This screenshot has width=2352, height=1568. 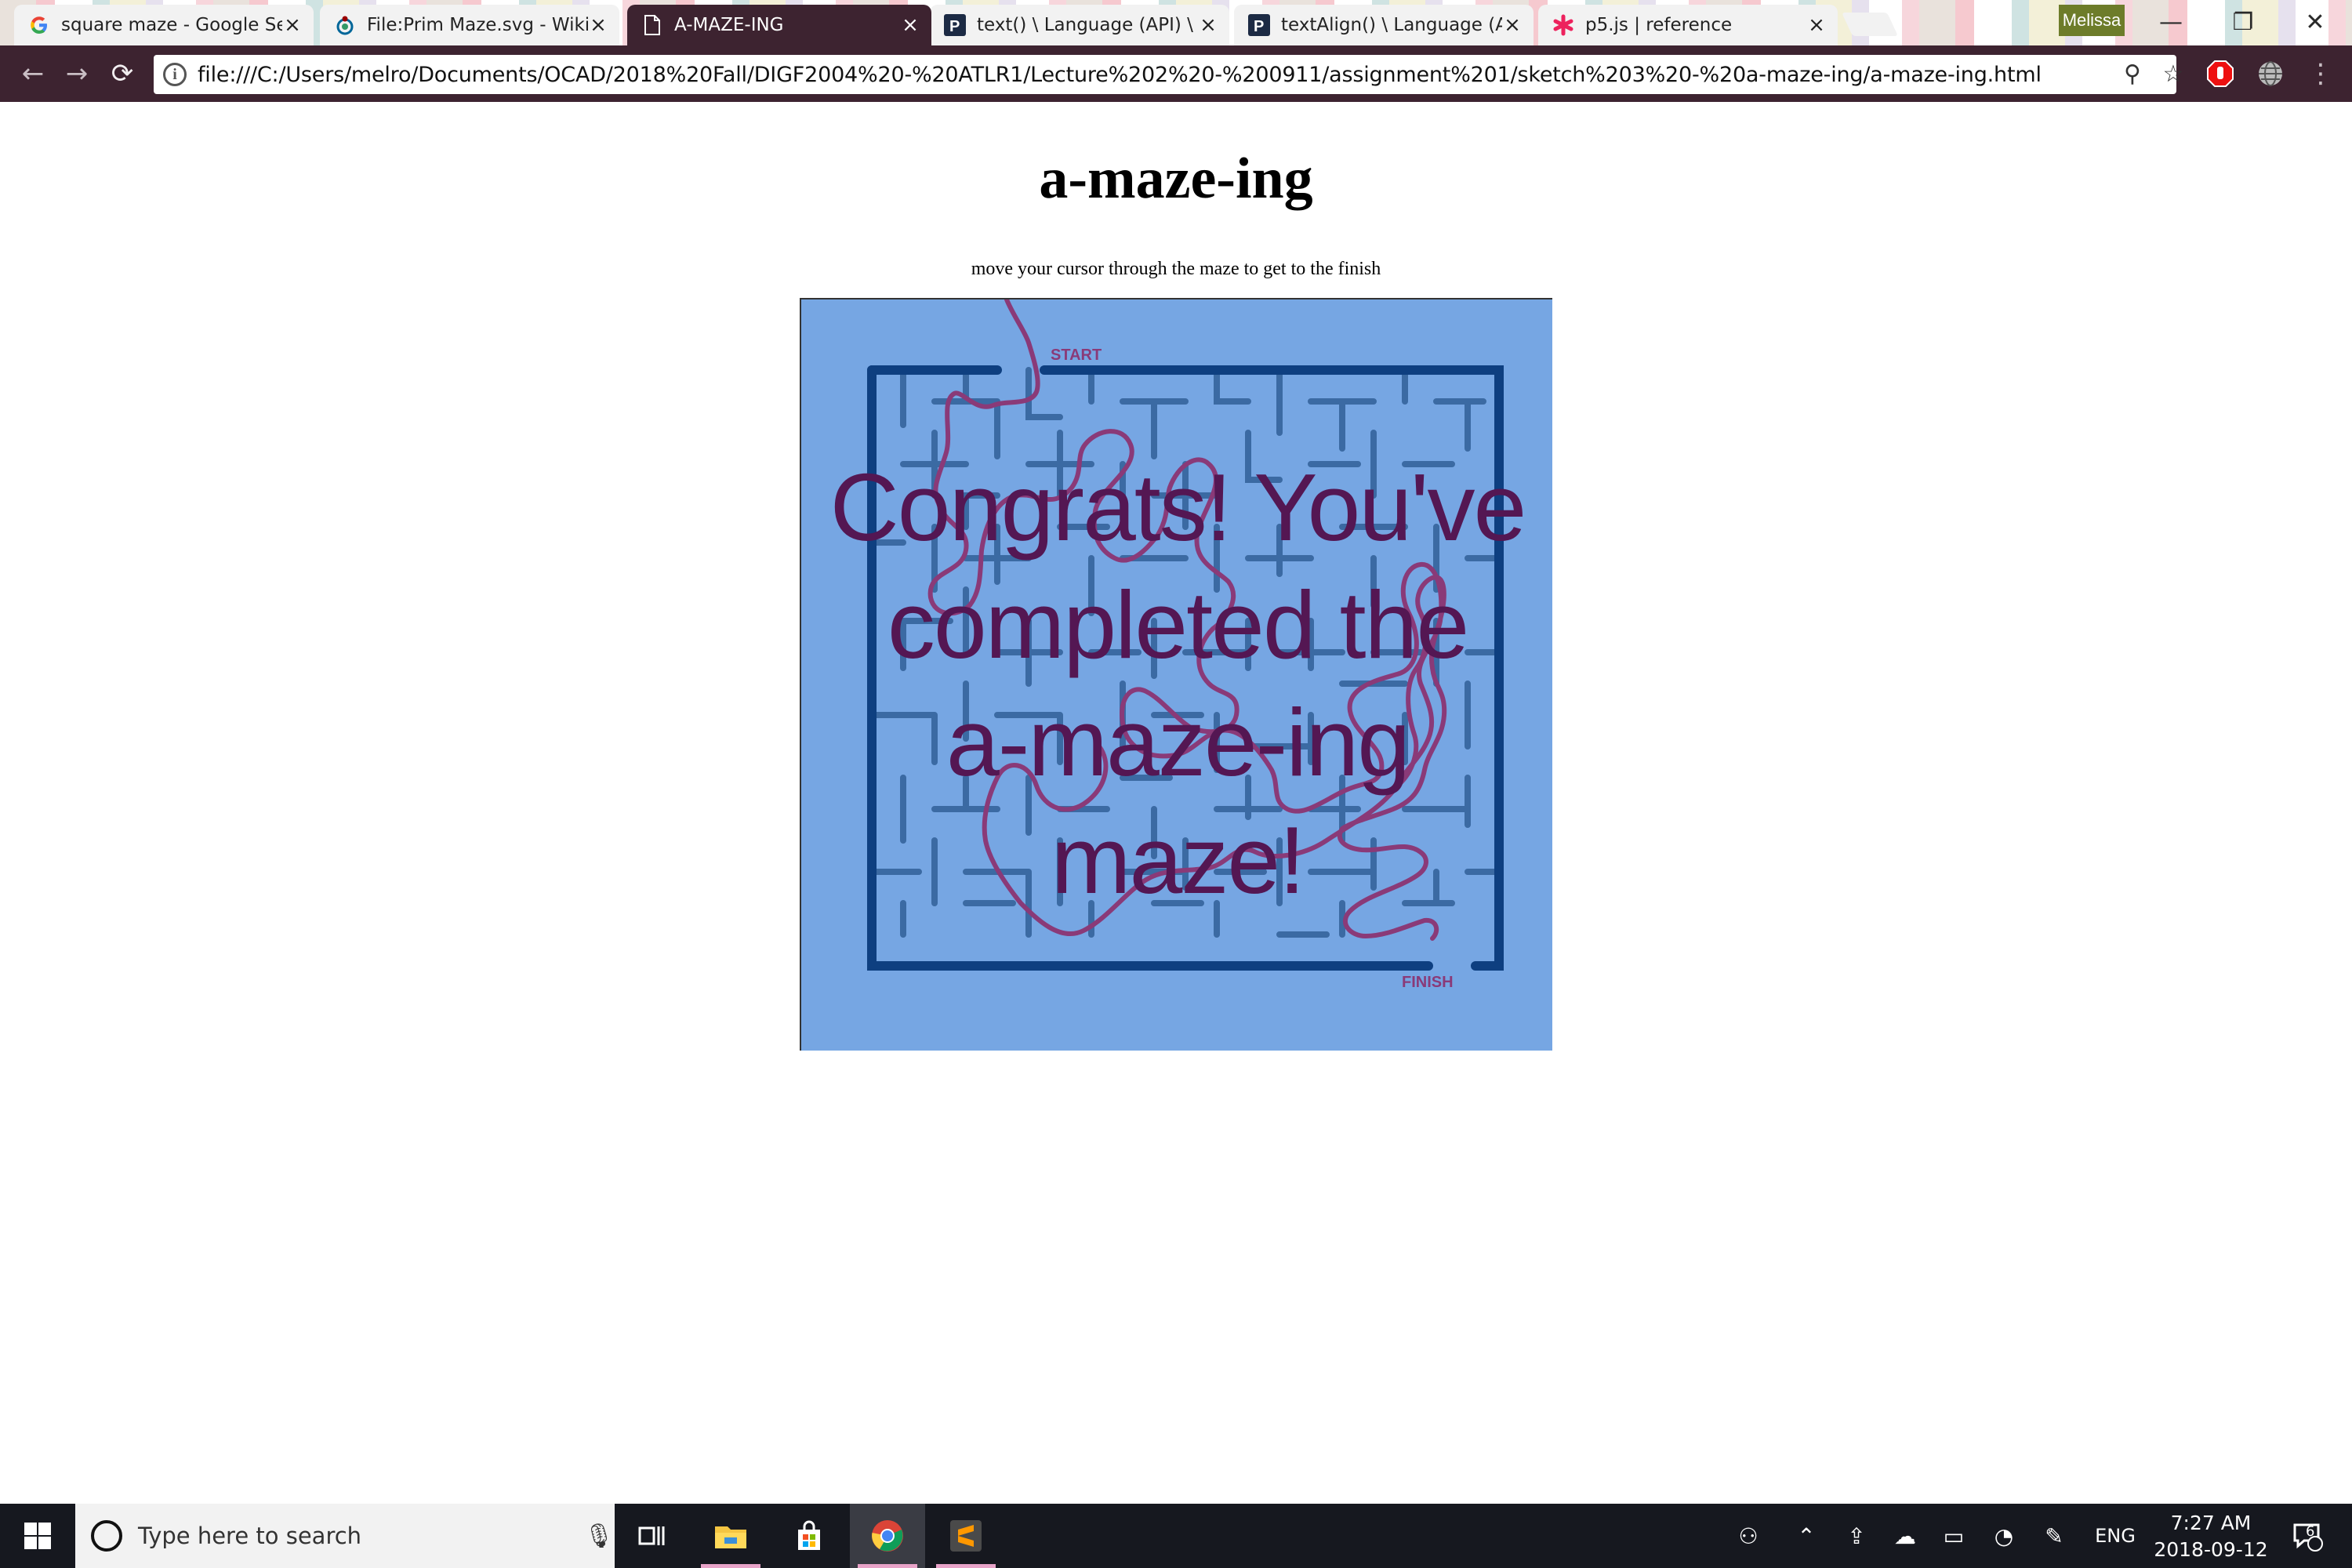 What do you see at coordinates (2054, 1536) in the screenshot?
I see `pen-workspace-icon: ✎` at bounding box center [2054, 1536].